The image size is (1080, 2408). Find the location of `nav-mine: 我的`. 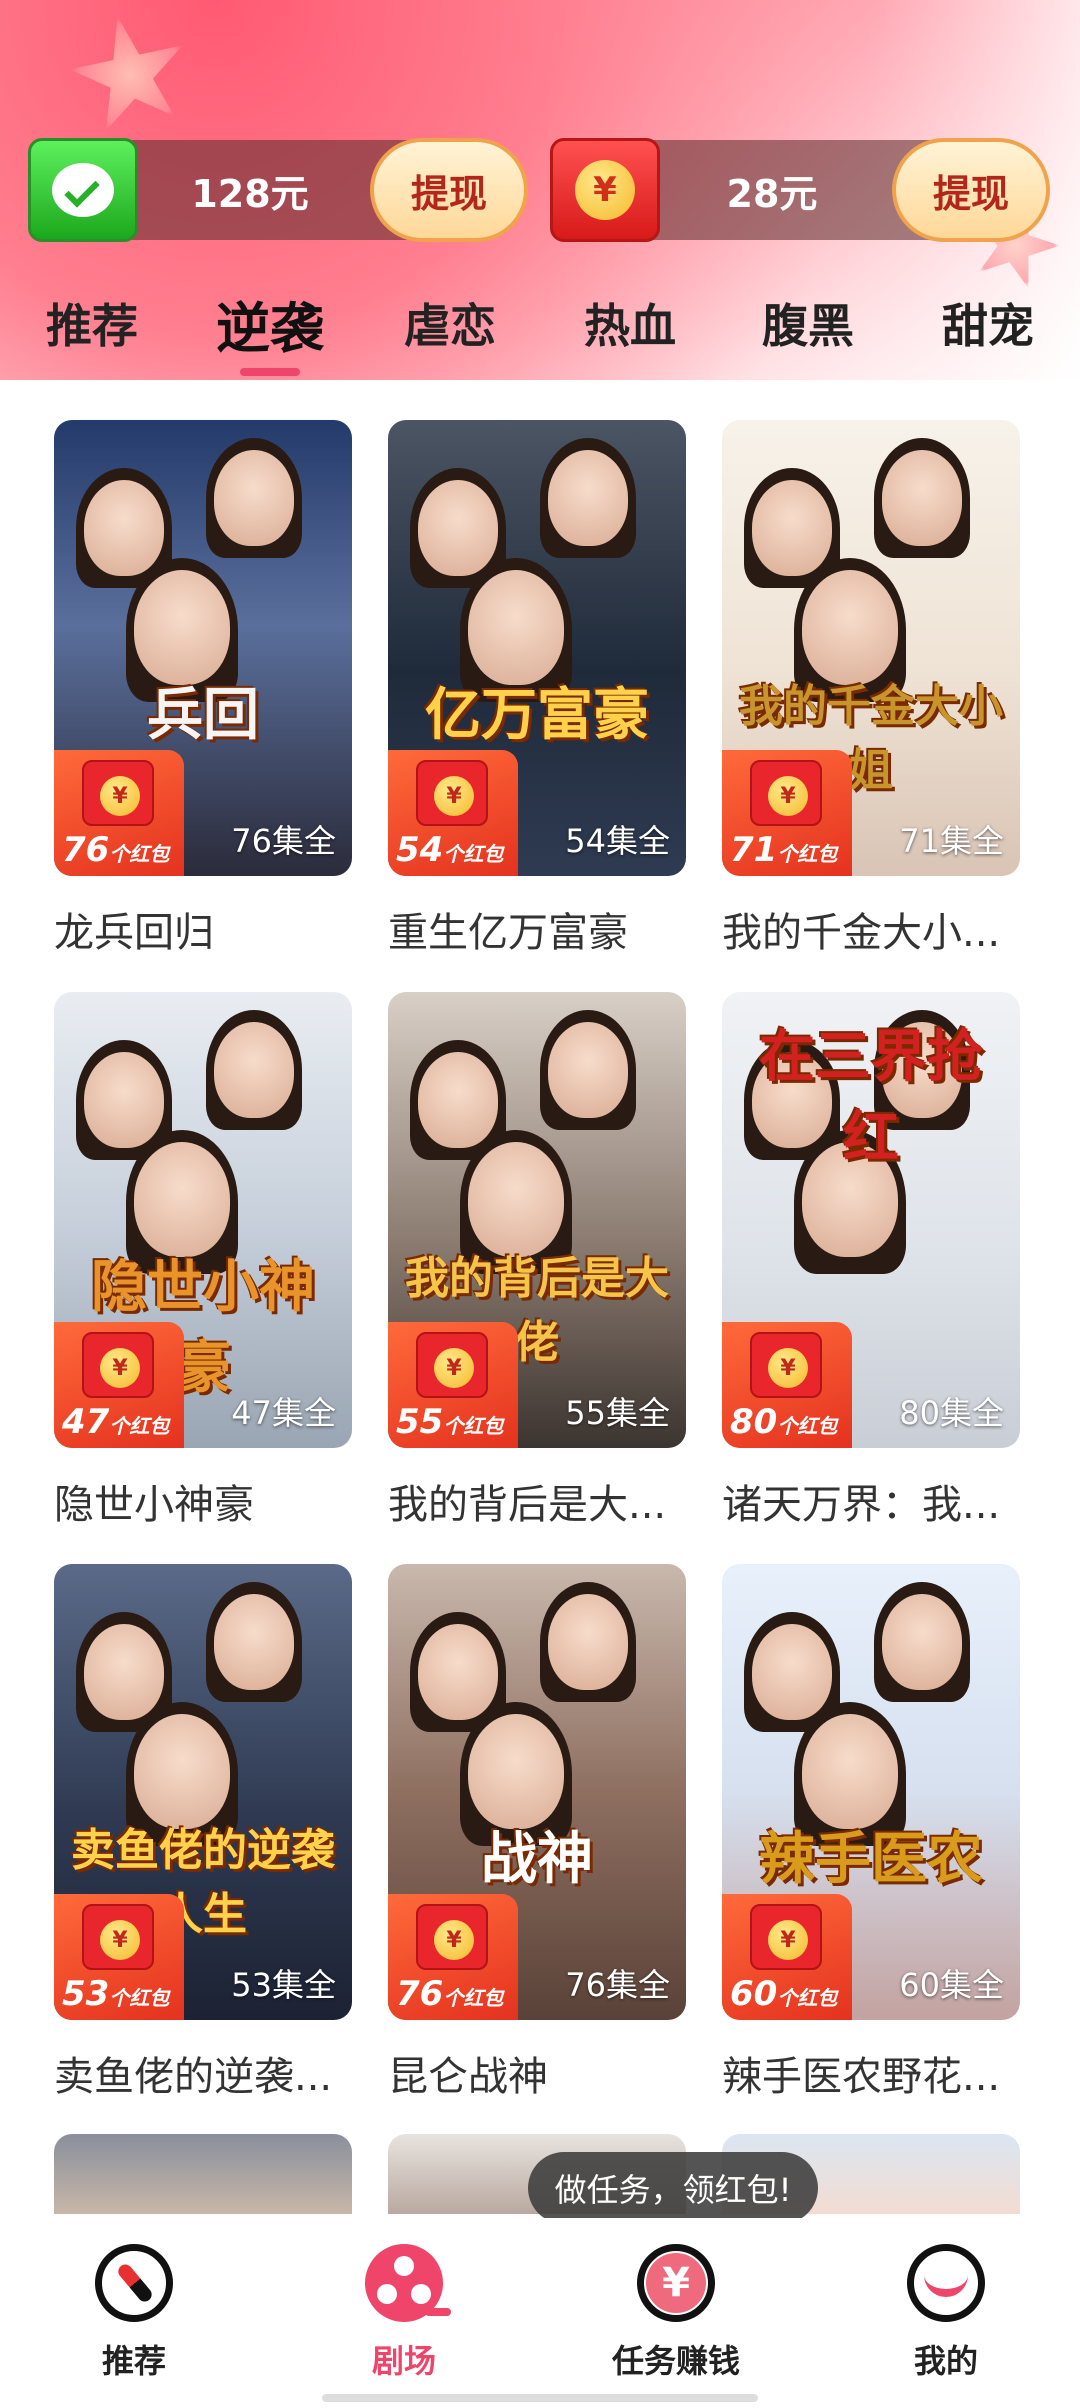

nav-mine: 我的 is located at coordinates (946, 2313).